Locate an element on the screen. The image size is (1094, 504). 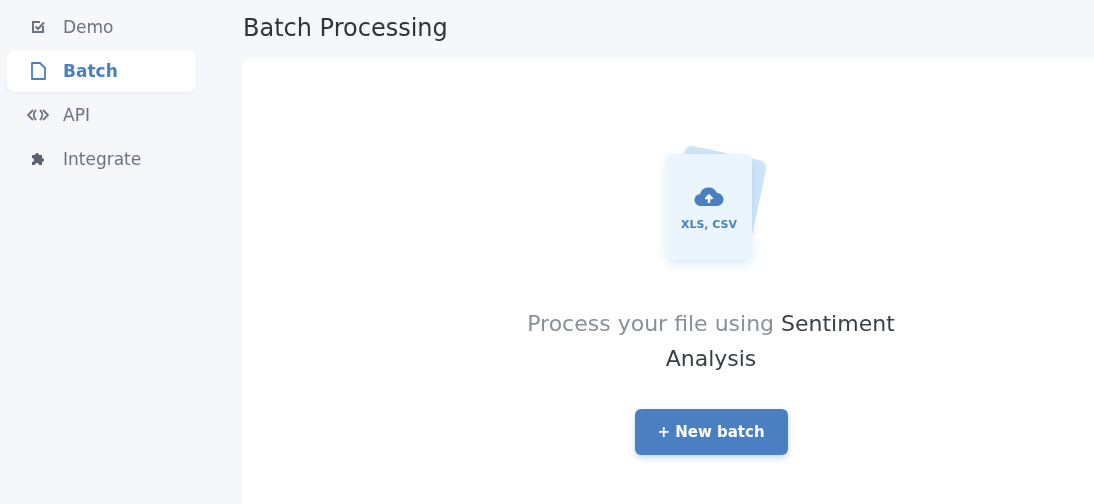
new-batch-button: + New batch is located at coordinates (711, 432).